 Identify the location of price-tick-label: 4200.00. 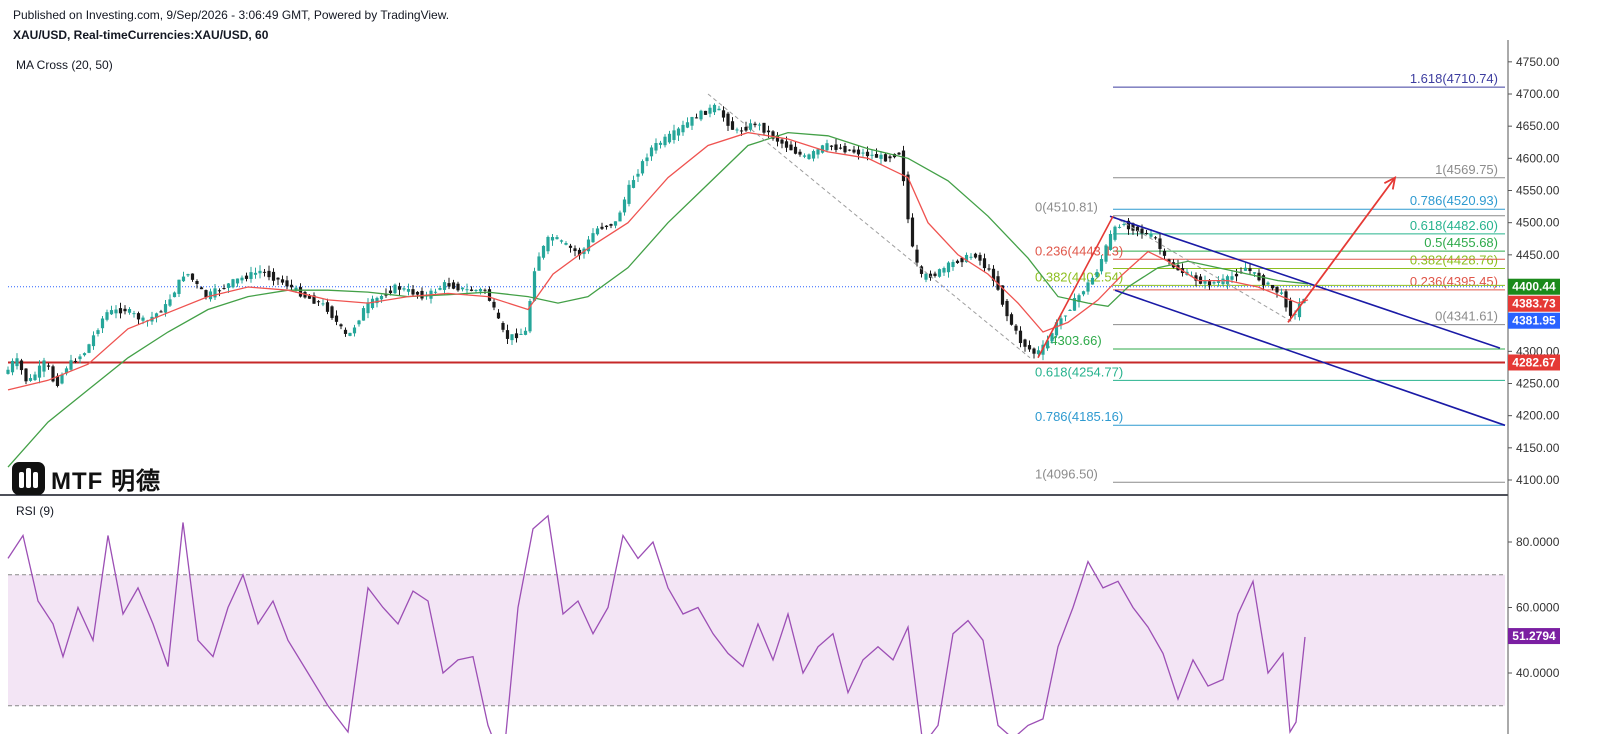
(1538, 416).